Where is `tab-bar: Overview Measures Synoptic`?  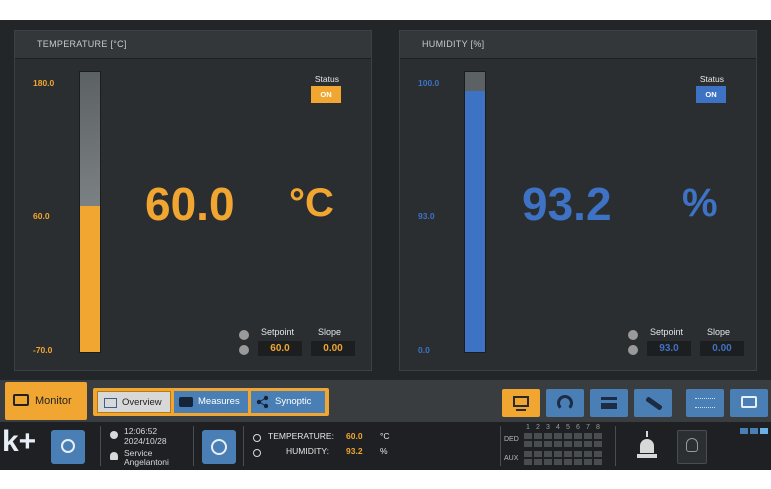 tab-bar: Overview Measures Synoptic is located at coordinates (211, 402).